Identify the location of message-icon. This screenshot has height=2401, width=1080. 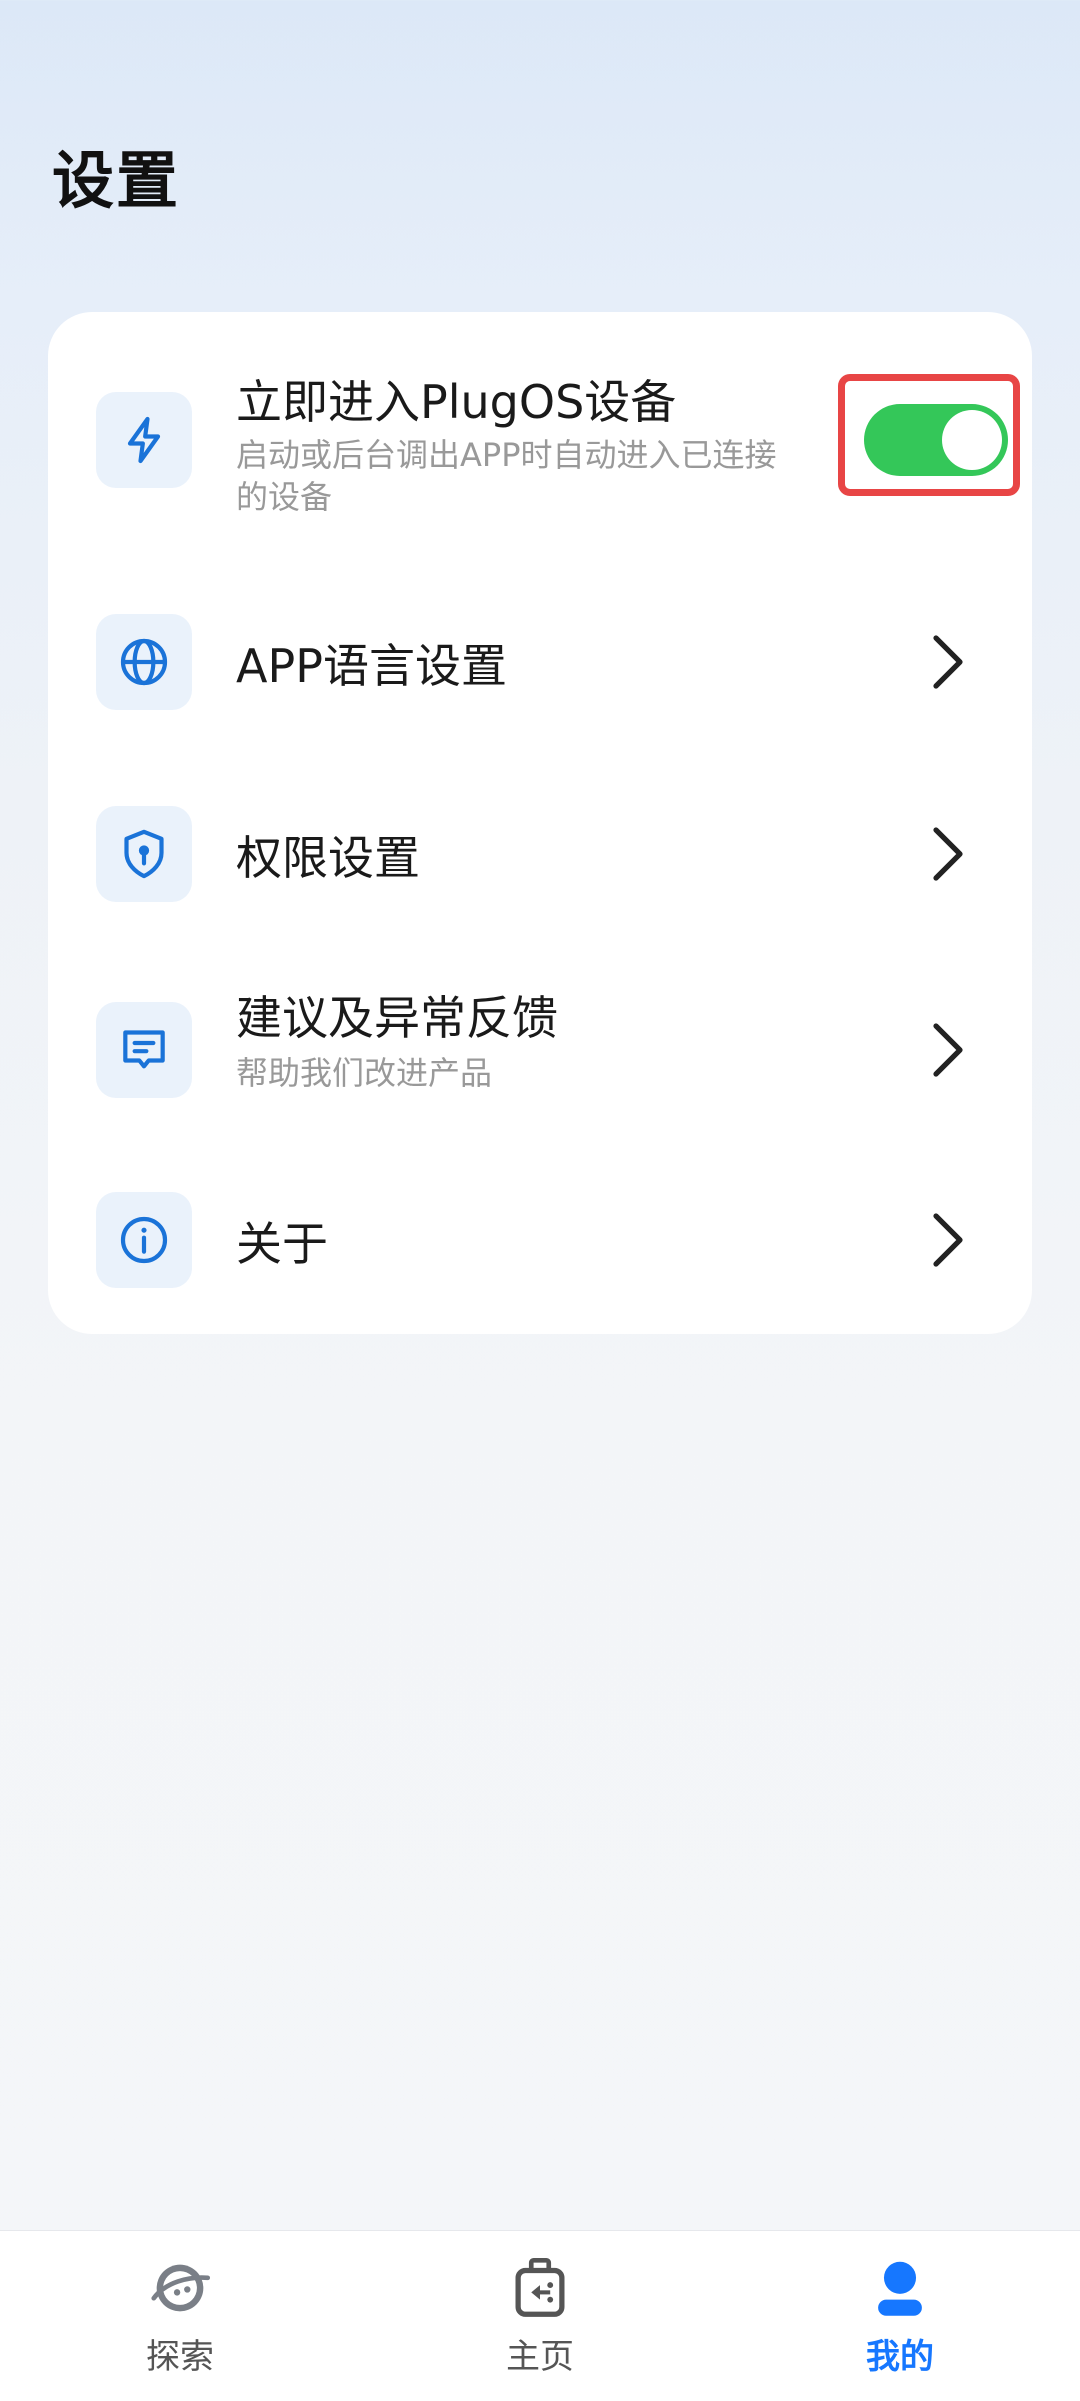
(144, 1050).